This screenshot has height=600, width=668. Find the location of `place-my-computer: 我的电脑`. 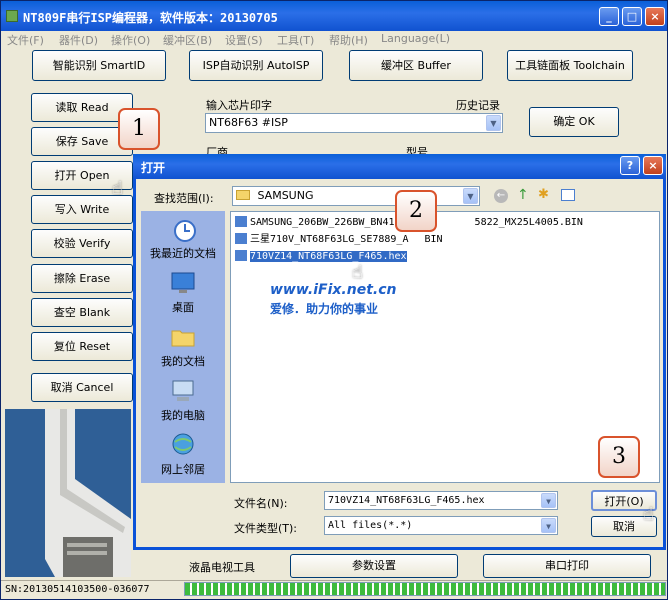

place-my-computer: 我的电脑 is located at coordinates (183, 400).